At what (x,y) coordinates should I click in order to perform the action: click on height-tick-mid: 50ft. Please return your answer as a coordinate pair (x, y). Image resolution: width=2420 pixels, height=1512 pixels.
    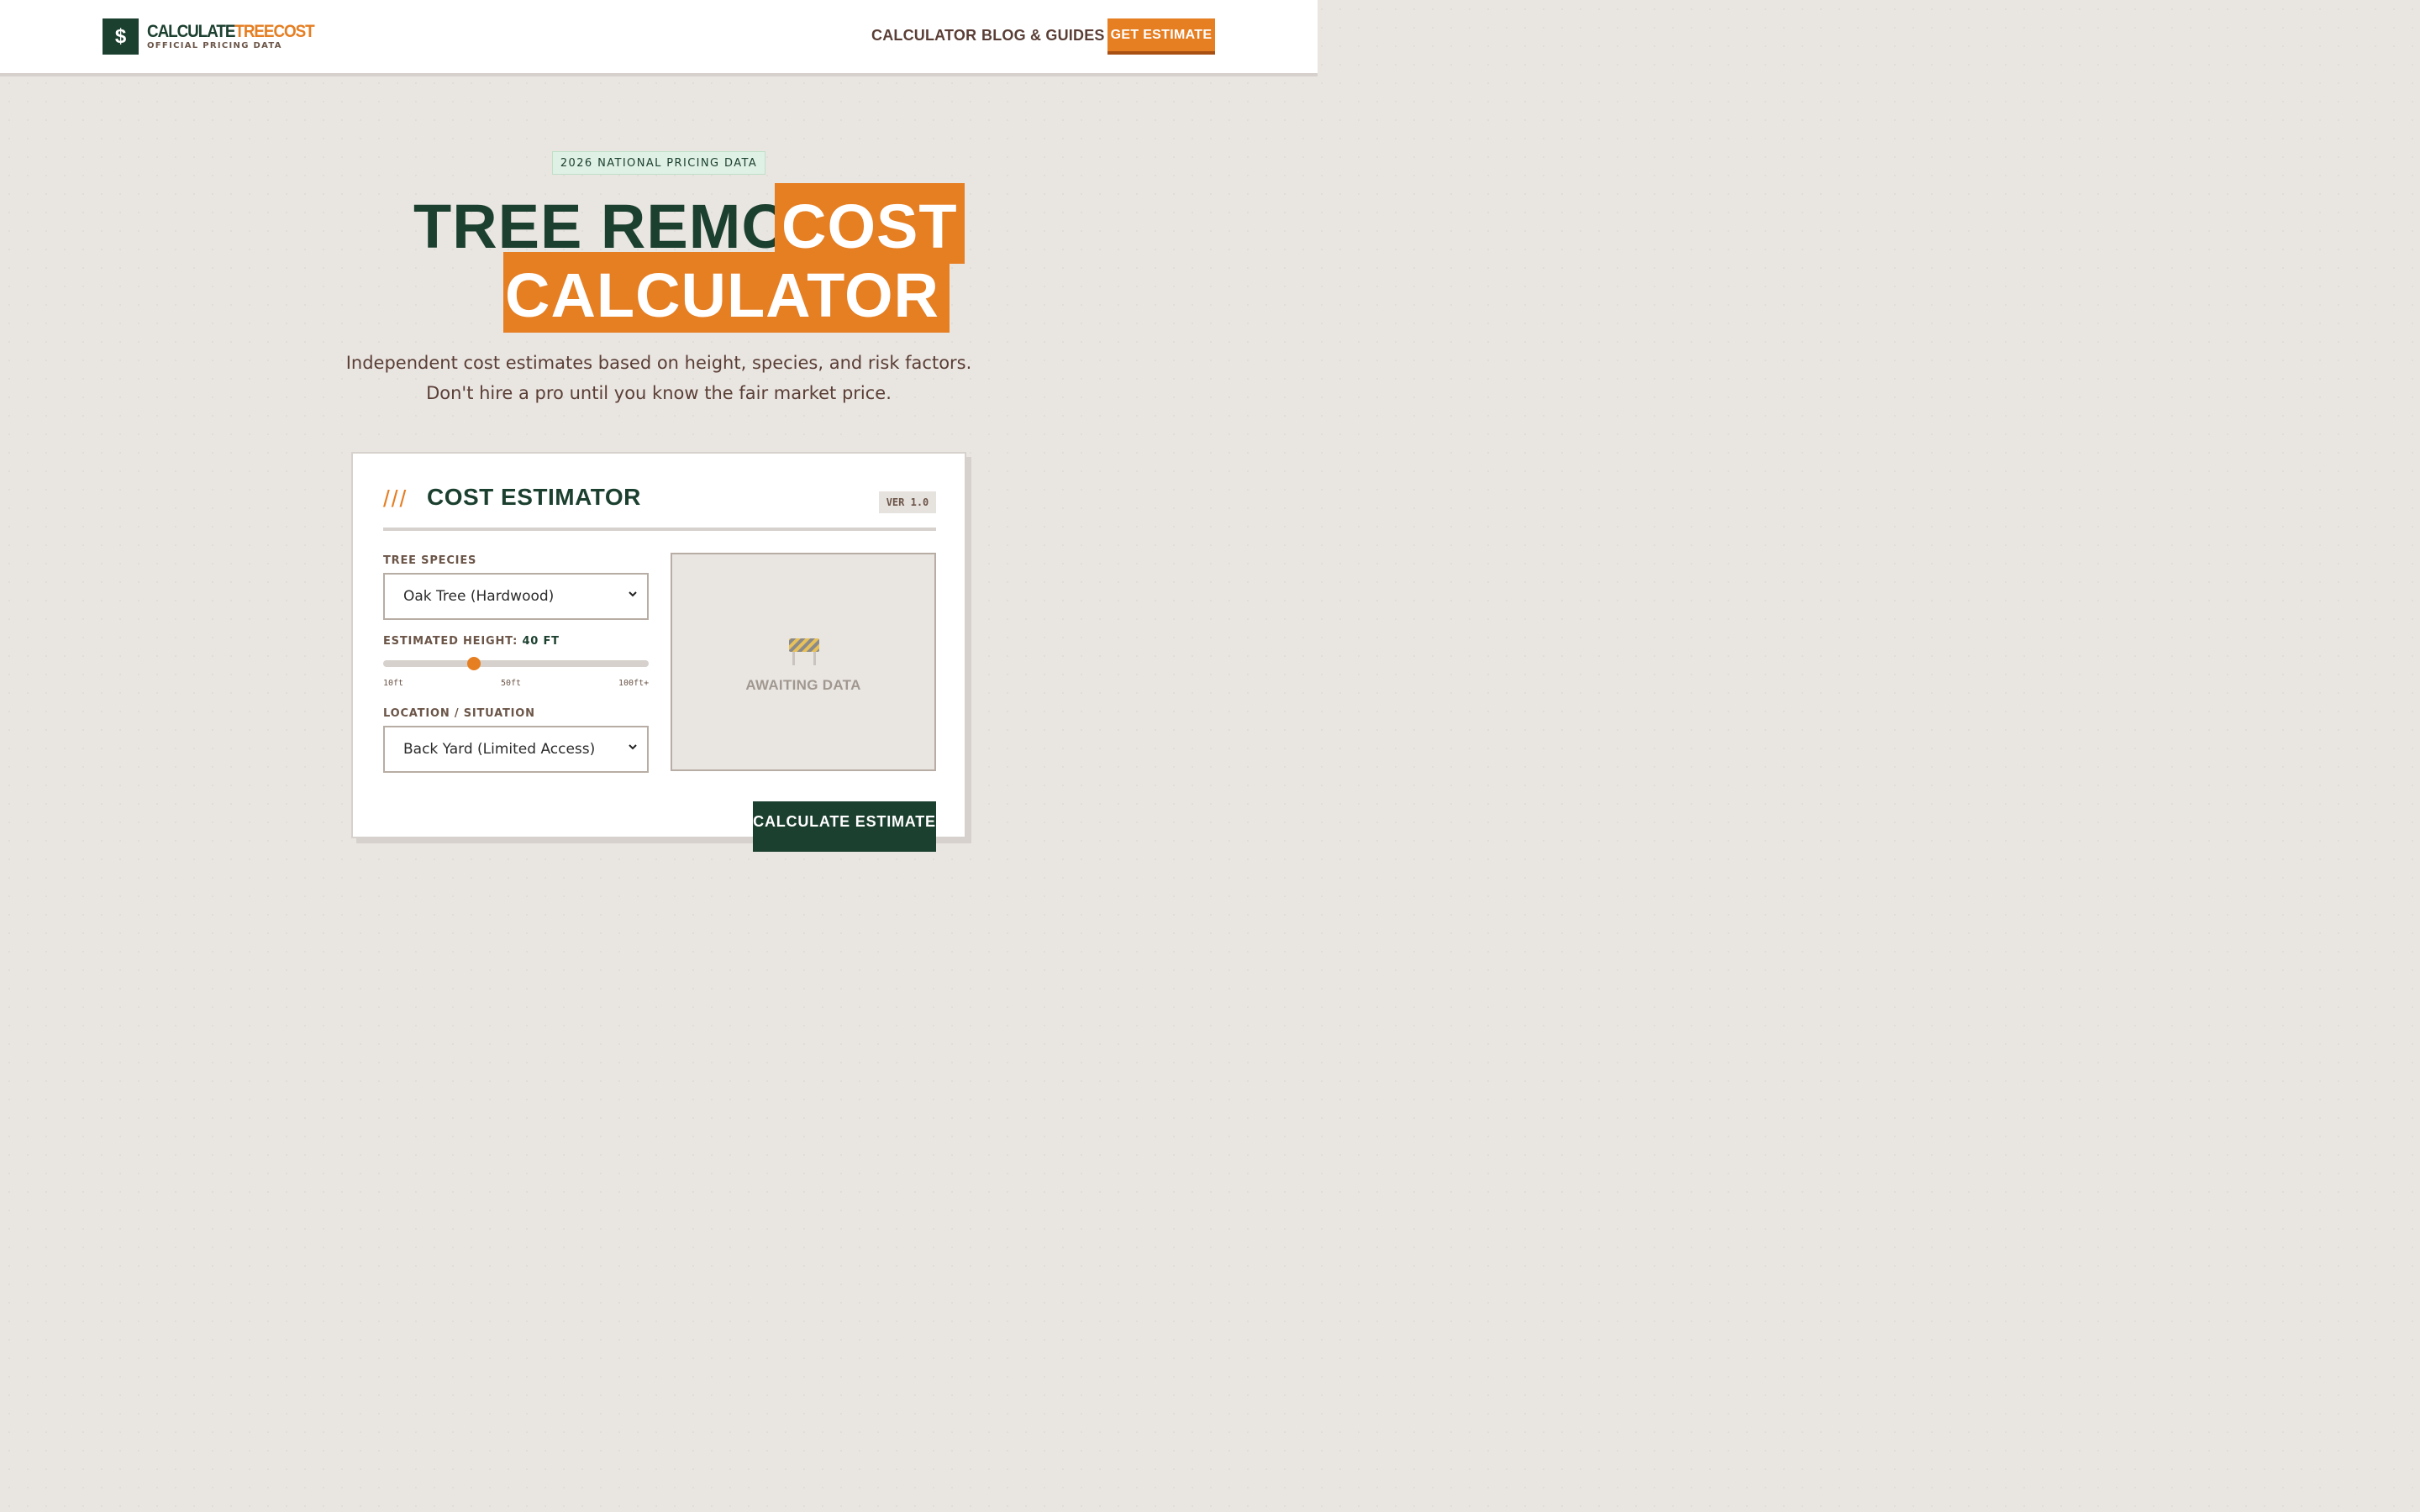
    Looking at the image, I should click on (511, 683).